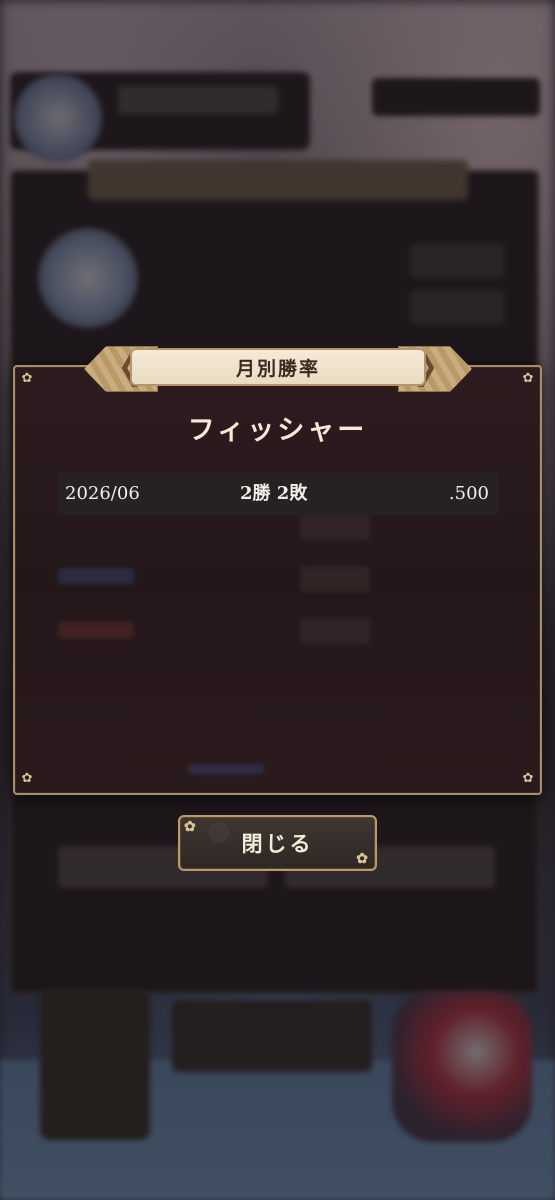 The image size is (555, 1200). I want to click on table-row: 2026/06 2勝 2敗 .500, so click(278, 494).